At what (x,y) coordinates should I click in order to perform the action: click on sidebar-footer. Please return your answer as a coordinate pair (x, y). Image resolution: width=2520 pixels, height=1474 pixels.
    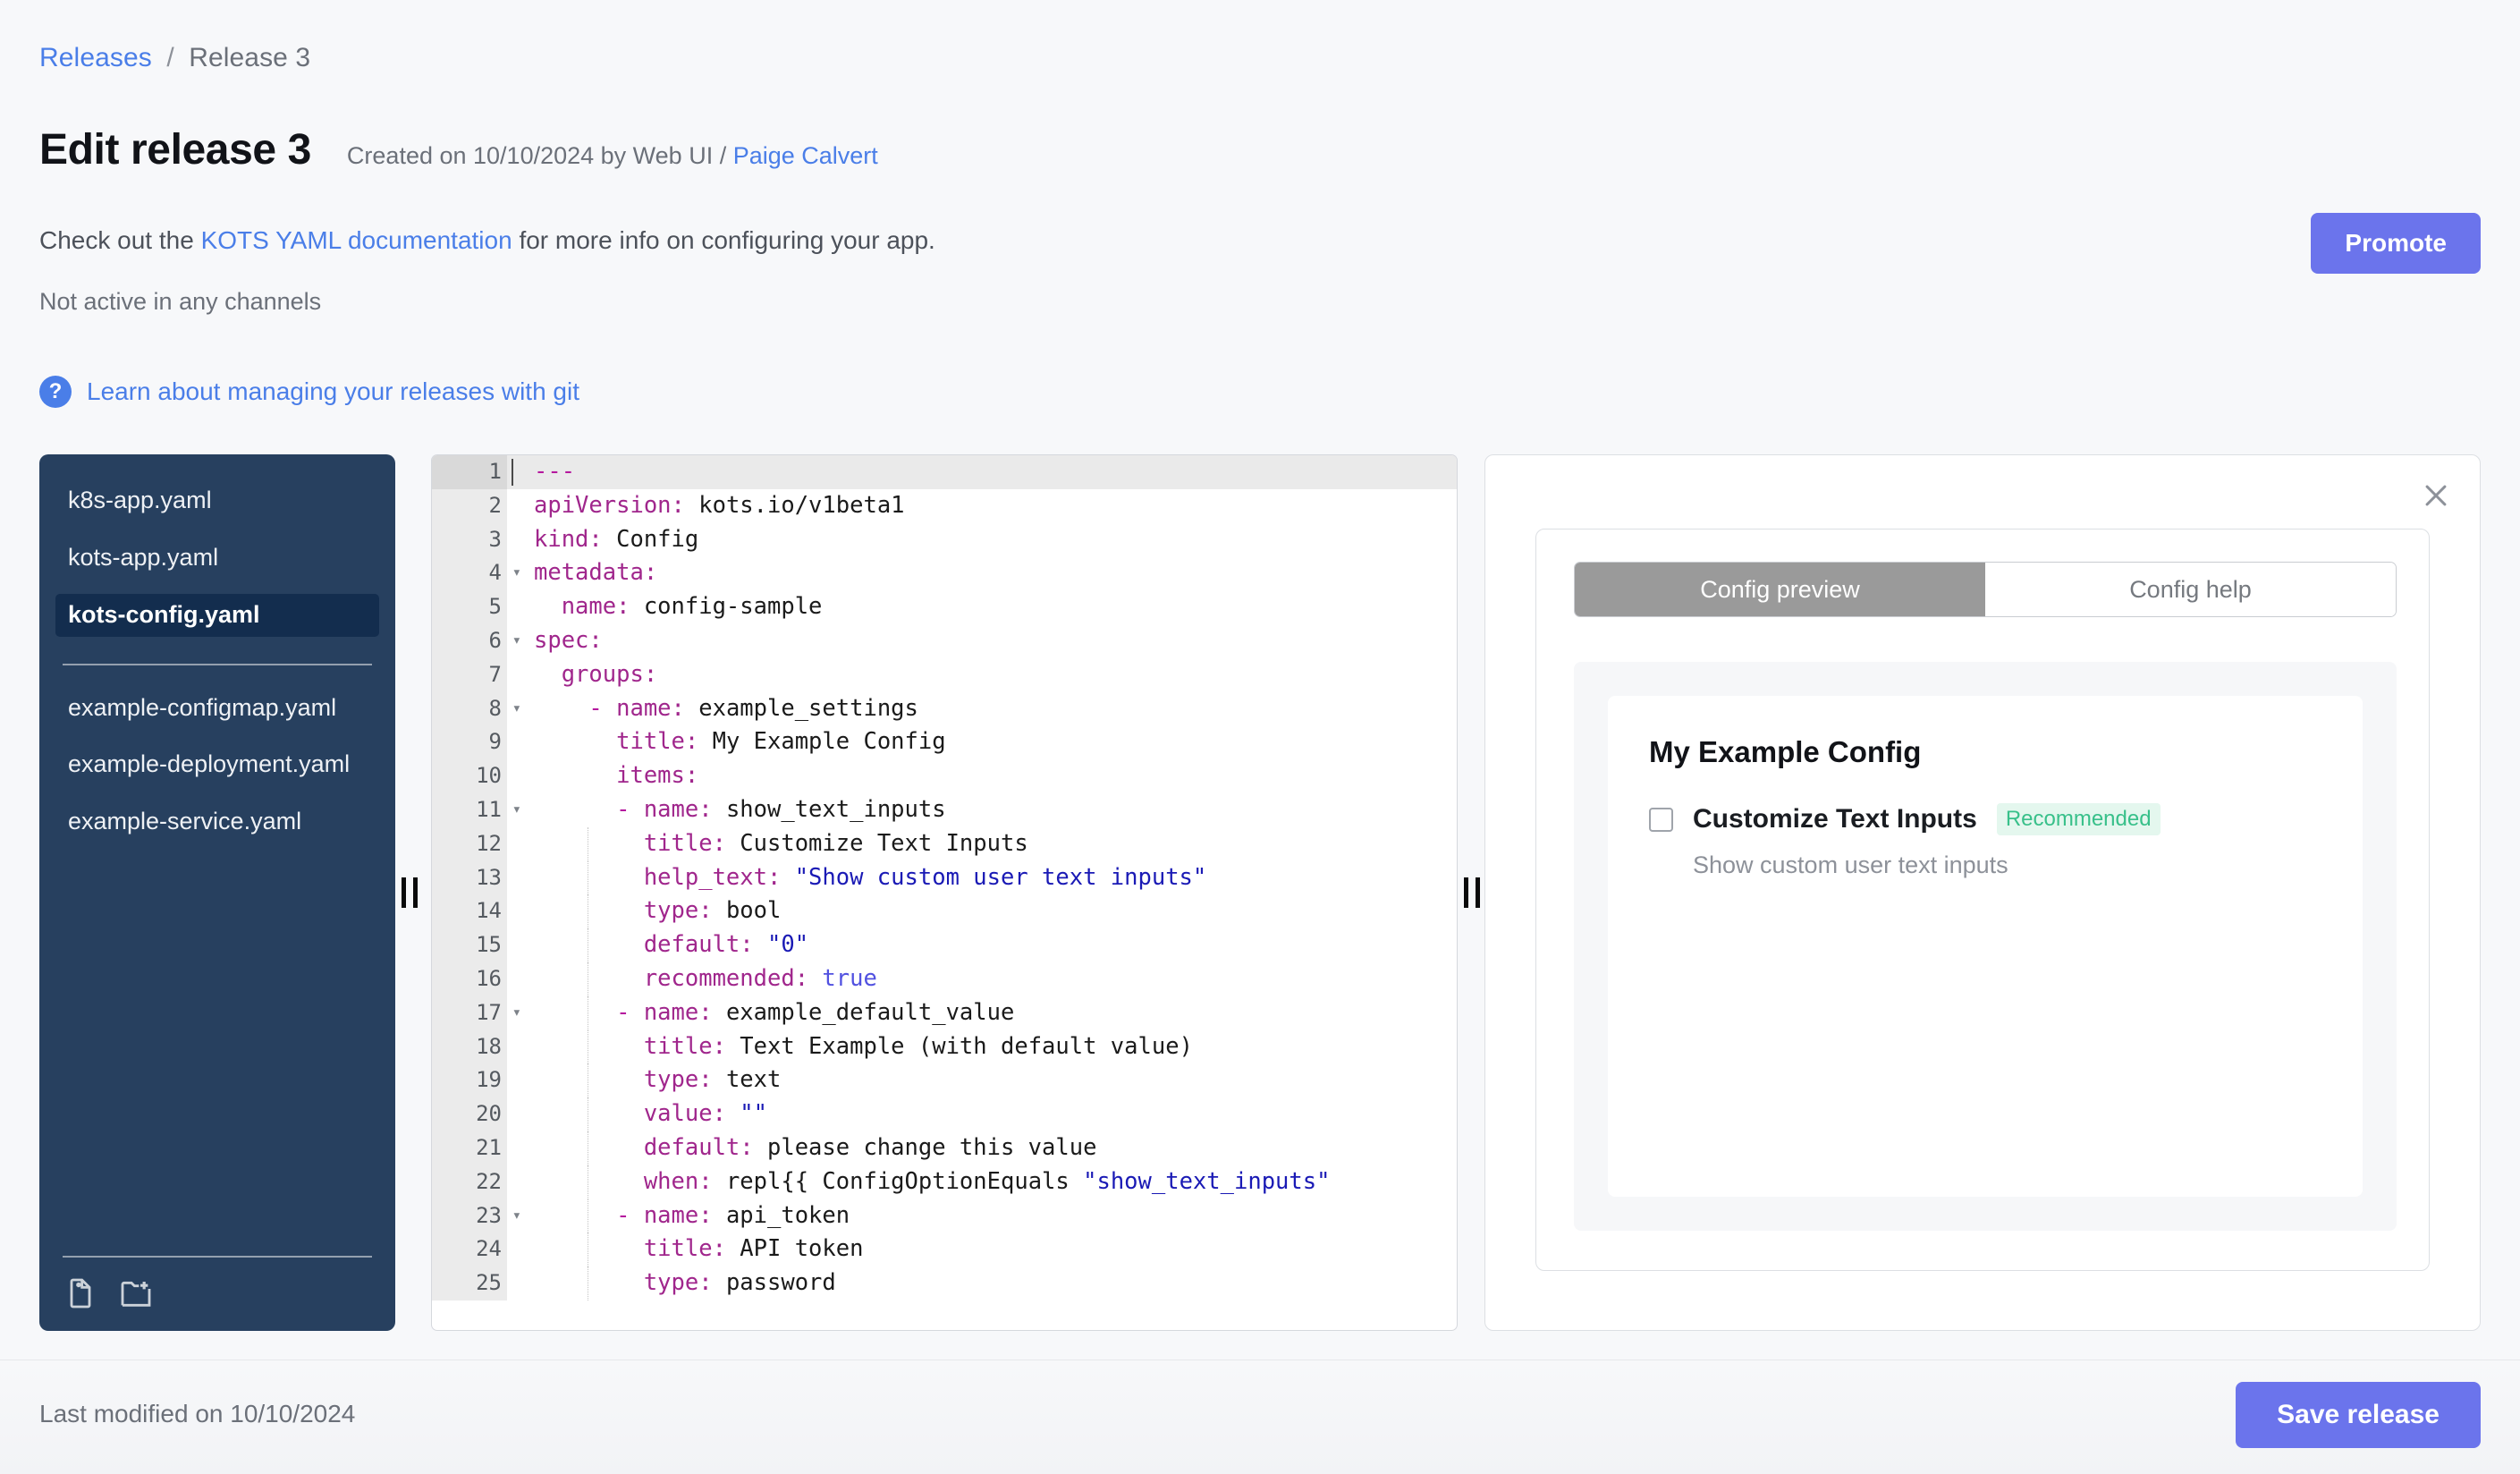
    Looking at the image, I should click on (217, 1293).